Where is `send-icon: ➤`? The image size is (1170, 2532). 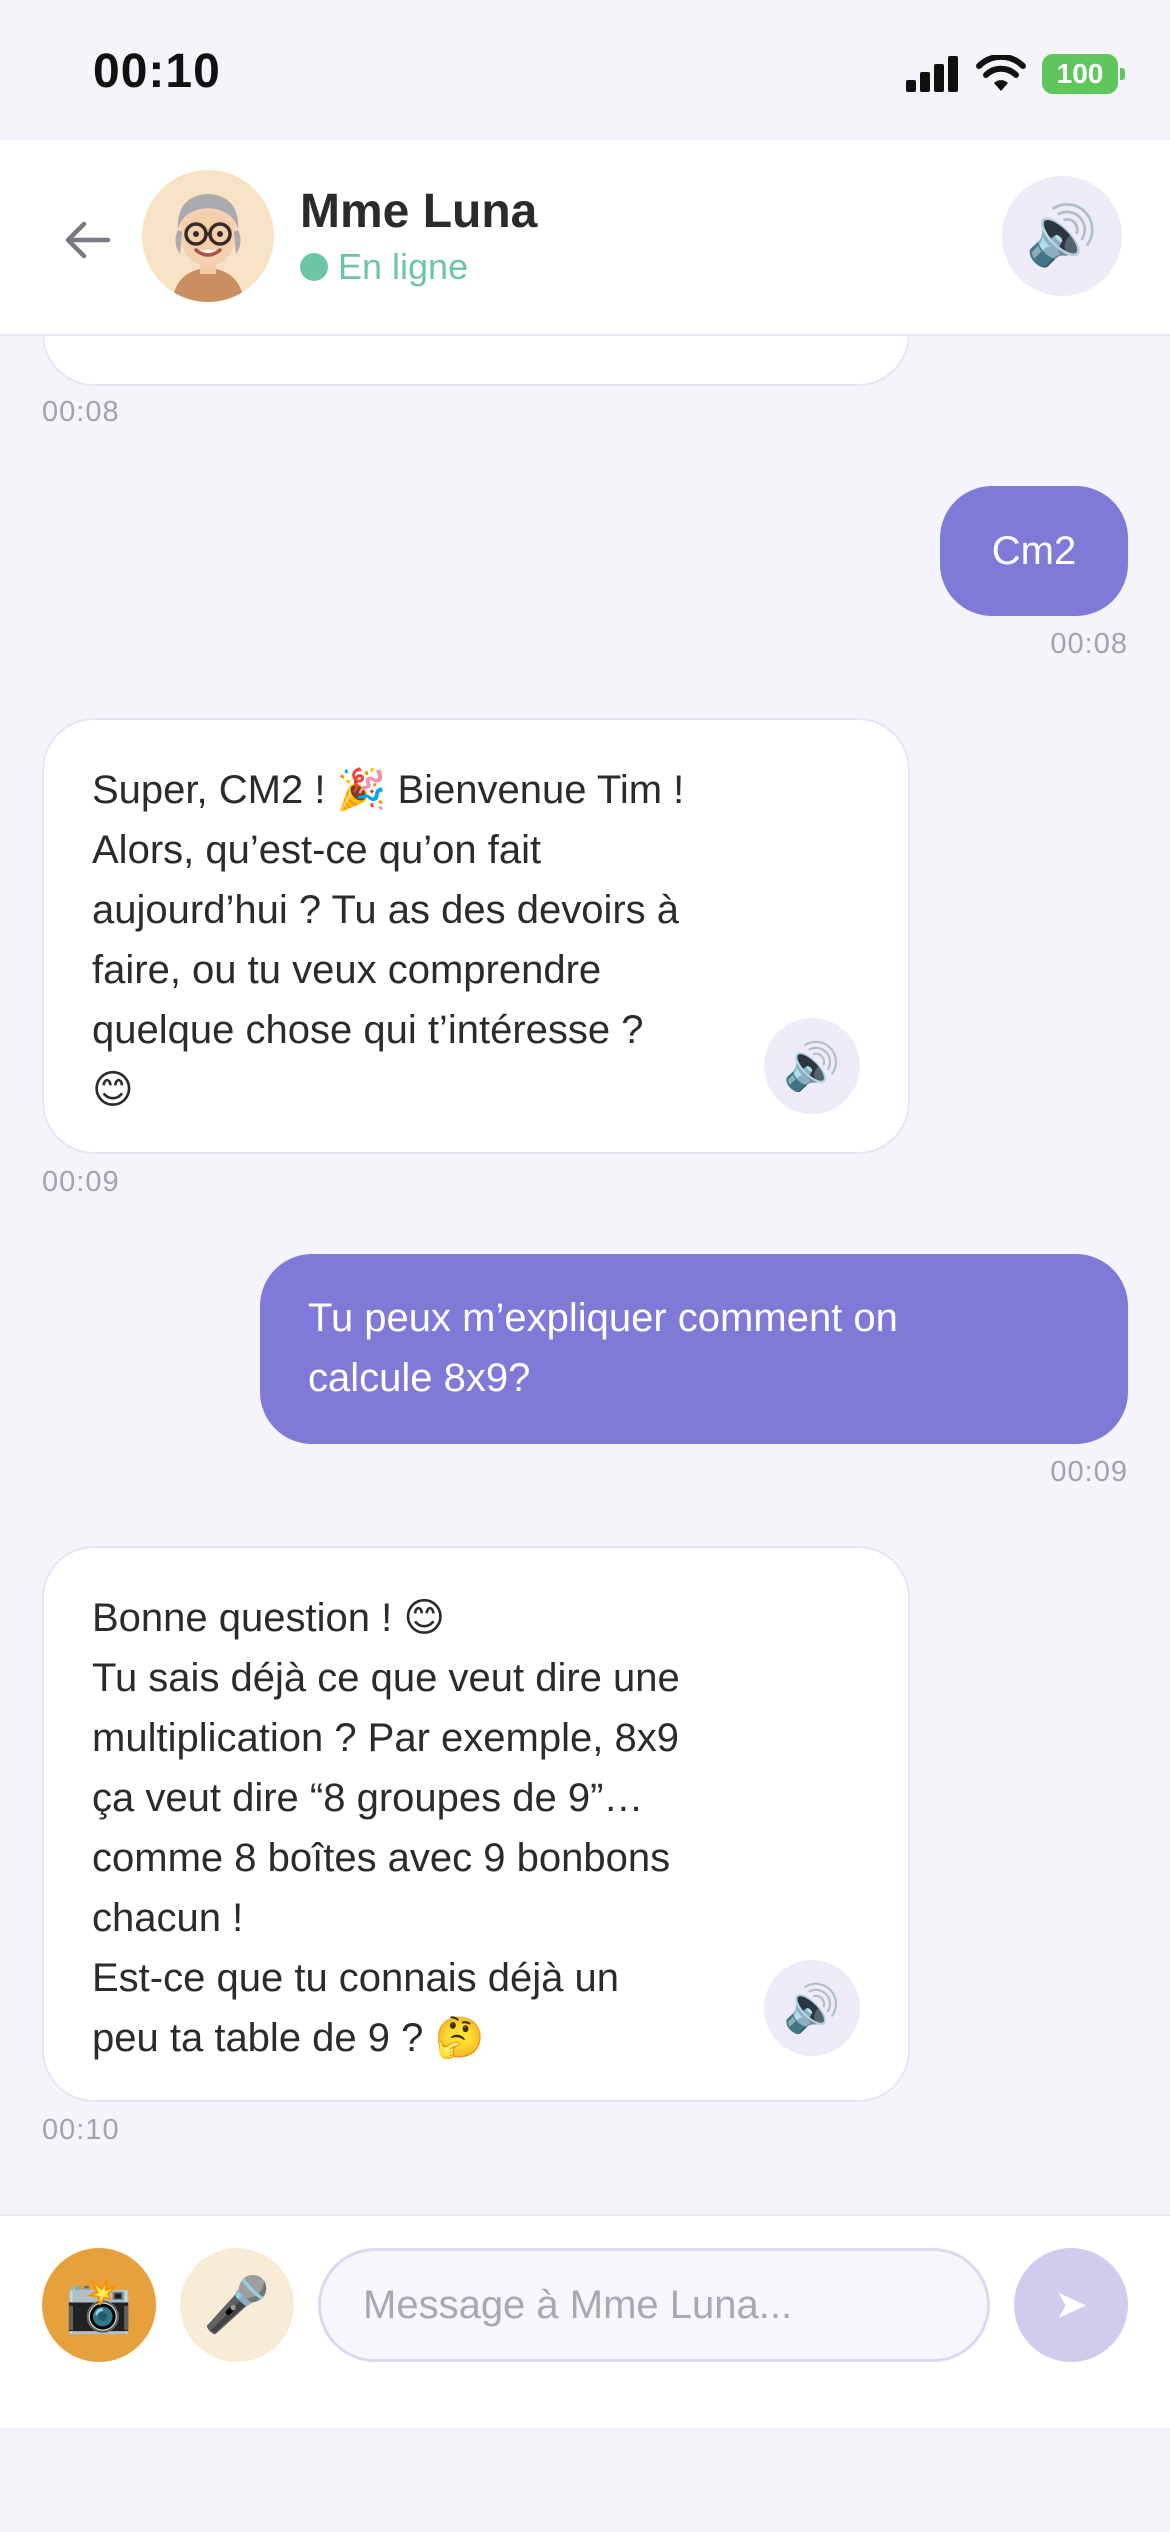
send-icon: ➤ is located at coordinates (1071, 2305).